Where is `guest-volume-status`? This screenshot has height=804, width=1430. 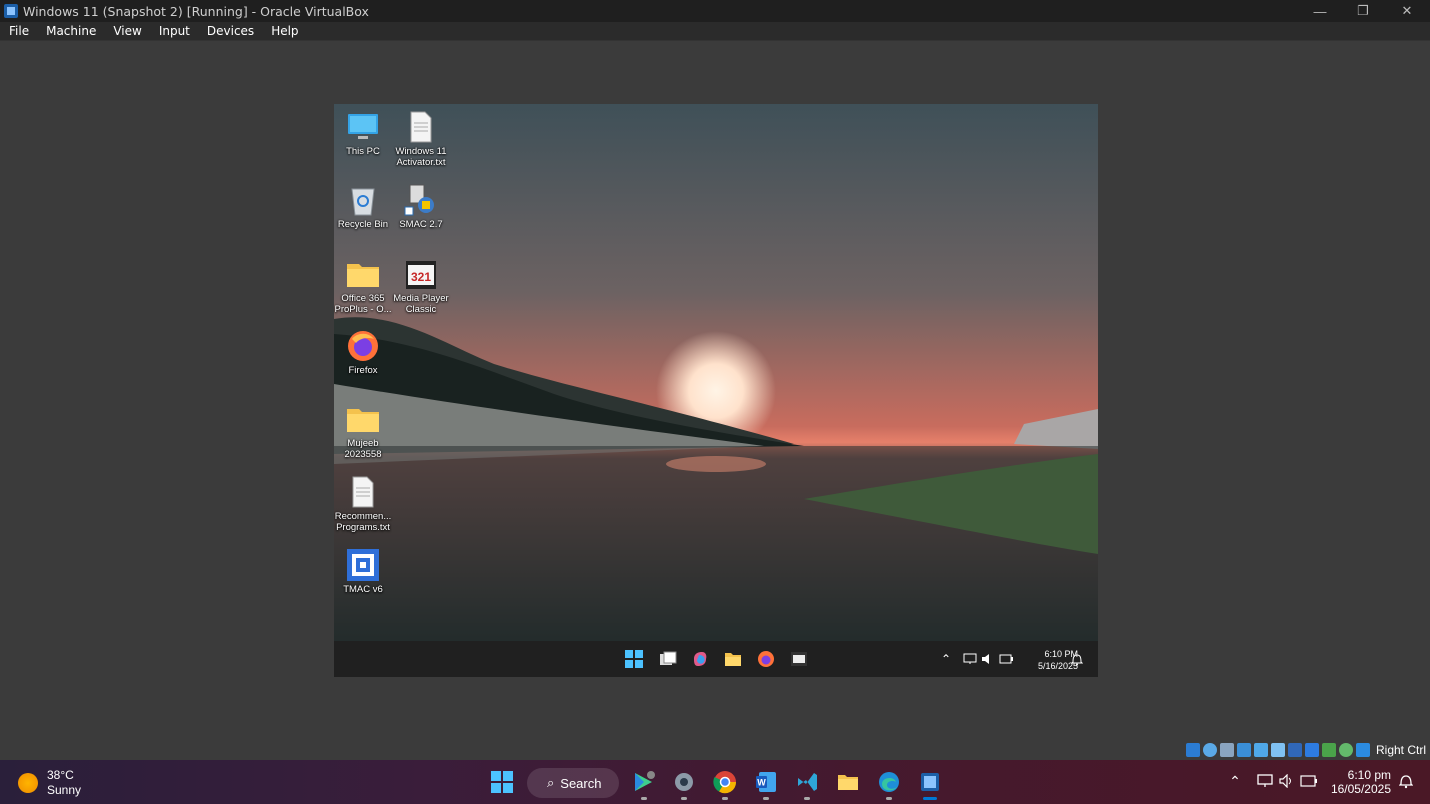
guest-volume-status is located at coordinates (988, 659).